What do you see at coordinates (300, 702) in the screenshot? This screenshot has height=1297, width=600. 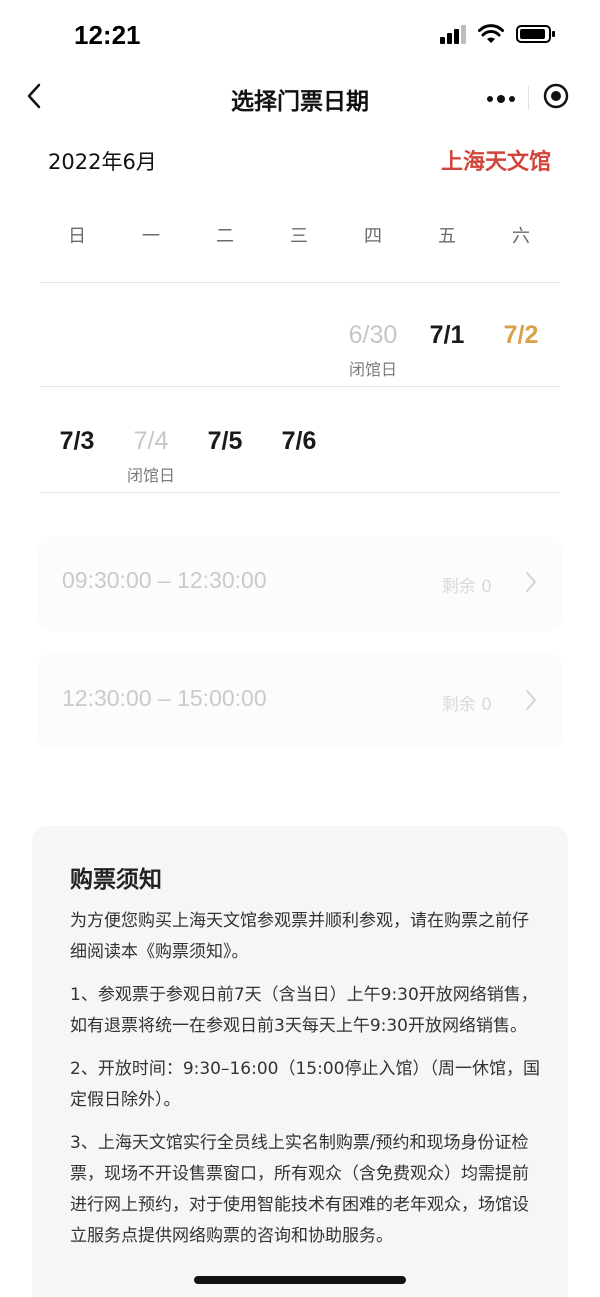 I see `time-slot-afternoon: 12:30:00 – 15:00:00 剩余 0` at bounding box center [300, 702].